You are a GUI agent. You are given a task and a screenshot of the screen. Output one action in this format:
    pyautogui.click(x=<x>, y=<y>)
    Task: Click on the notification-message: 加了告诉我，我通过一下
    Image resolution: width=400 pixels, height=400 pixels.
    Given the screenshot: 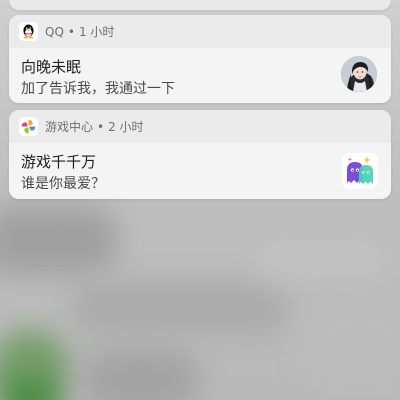 What is the action you would take?
    pyautogui.click(x=98, y=89)
    